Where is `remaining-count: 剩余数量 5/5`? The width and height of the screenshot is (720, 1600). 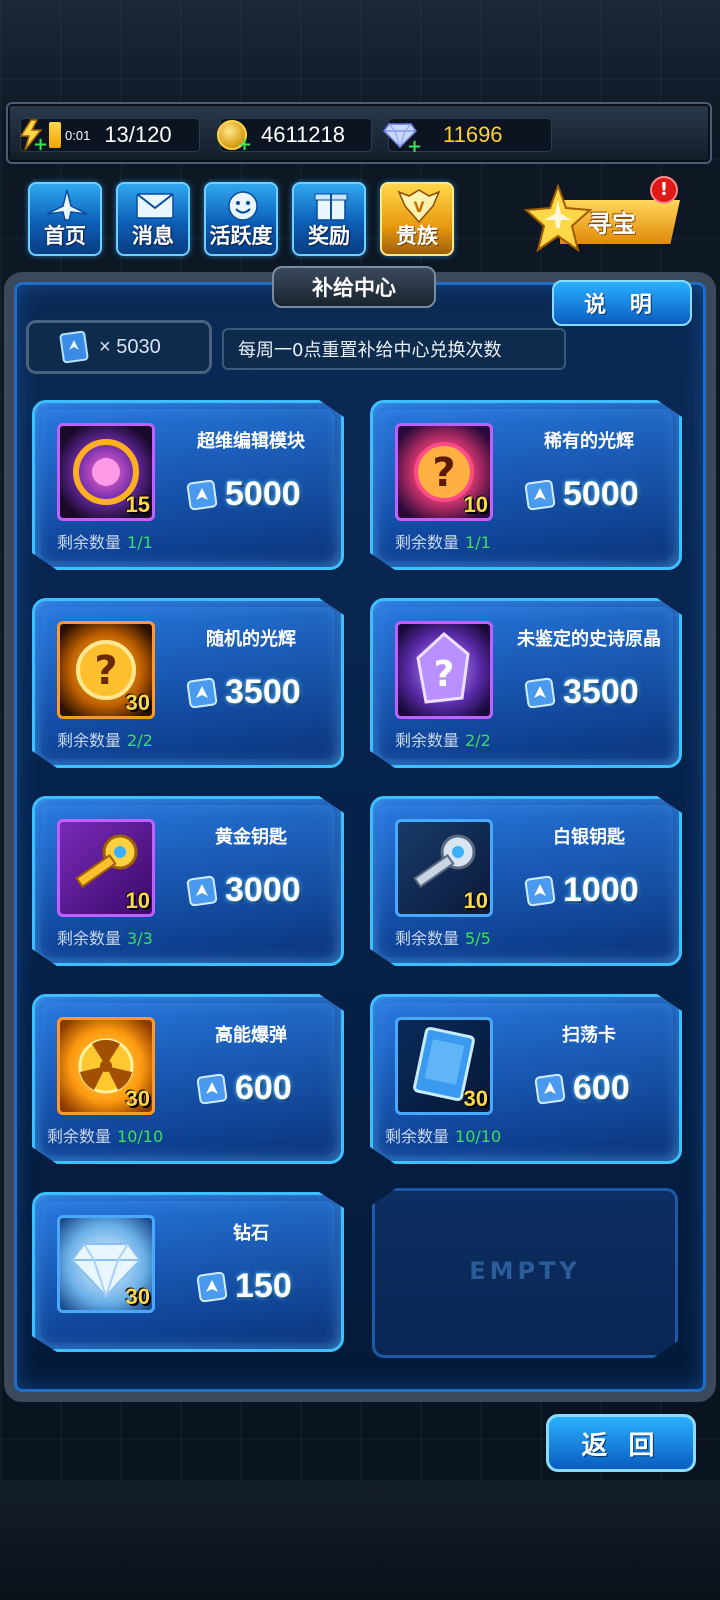 remaining-count: 剩余数量 5/5 is located at coordinates (443, 937).